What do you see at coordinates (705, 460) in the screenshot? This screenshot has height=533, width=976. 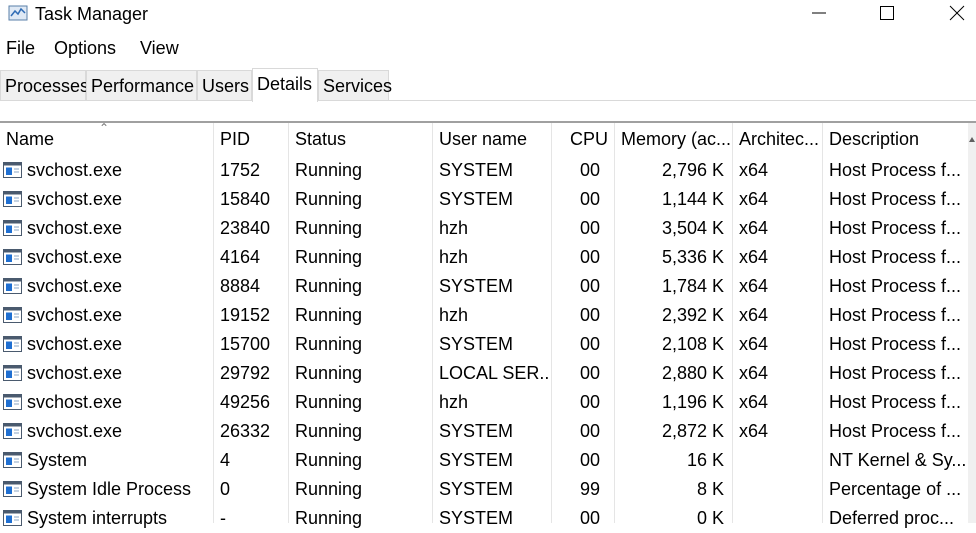 I see `cell-memory: 16 K` at bounding box center [705, 460].